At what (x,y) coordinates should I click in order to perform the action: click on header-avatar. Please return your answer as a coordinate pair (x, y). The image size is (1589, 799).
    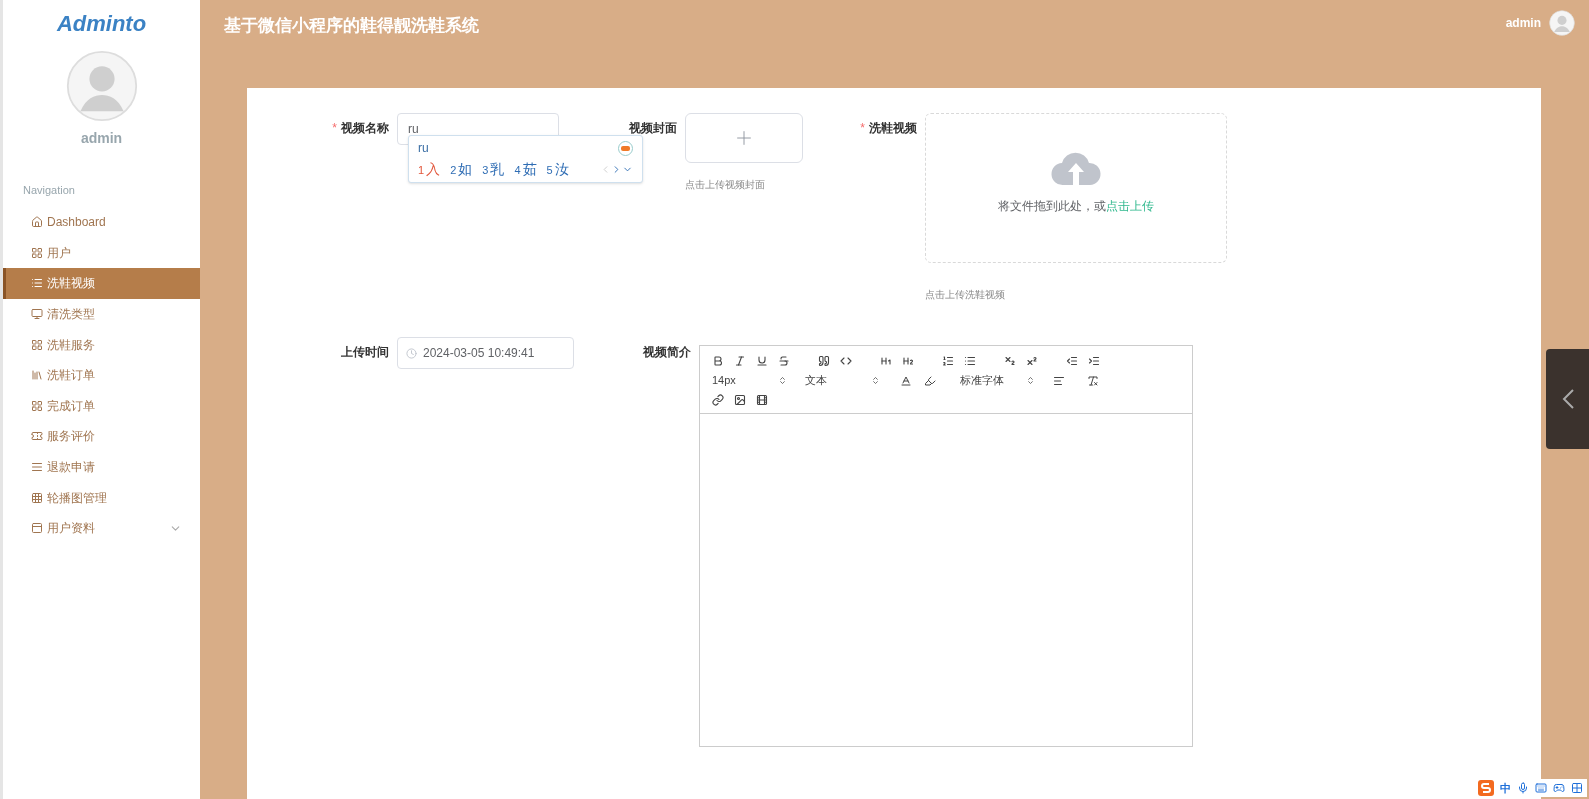
    Looking at the image, I should click on (1562, 23).